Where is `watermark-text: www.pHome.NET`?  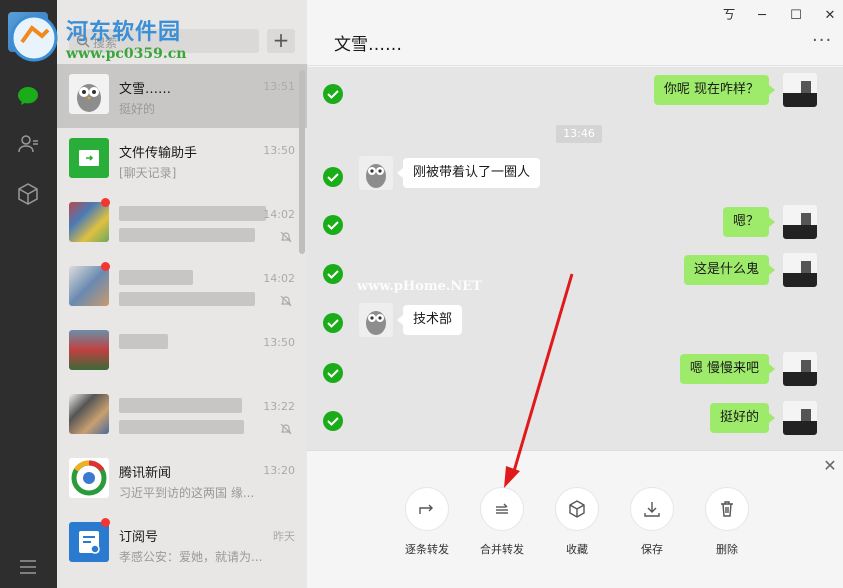
watermark-text: www.pHome.NET is located at coordinates (419, 286).